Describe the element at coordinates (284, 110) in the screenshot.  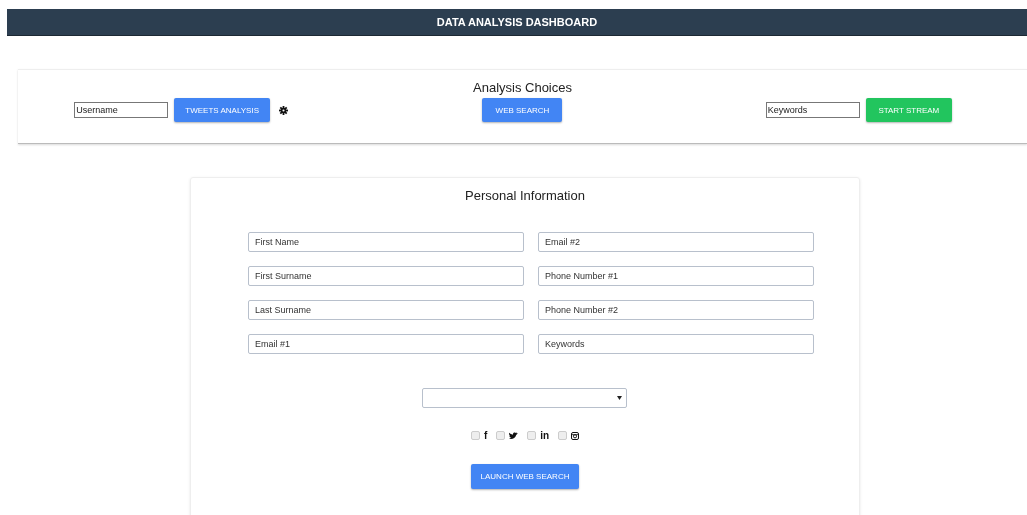
I see `settings-icon` at that location.